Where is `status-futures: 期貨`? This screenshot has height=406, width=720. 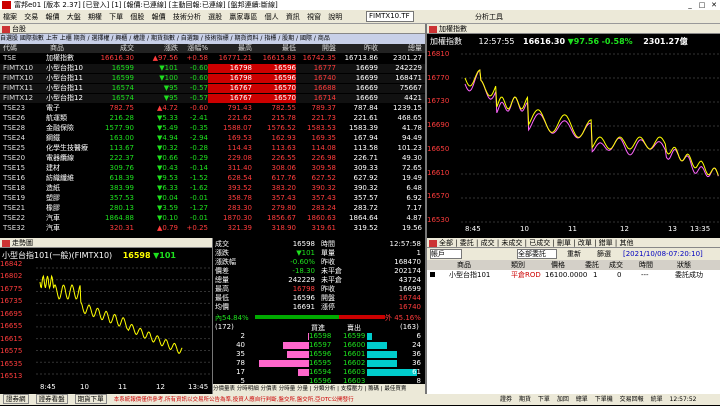 status-futures: 期貨 is located at coordinates (525, 399).